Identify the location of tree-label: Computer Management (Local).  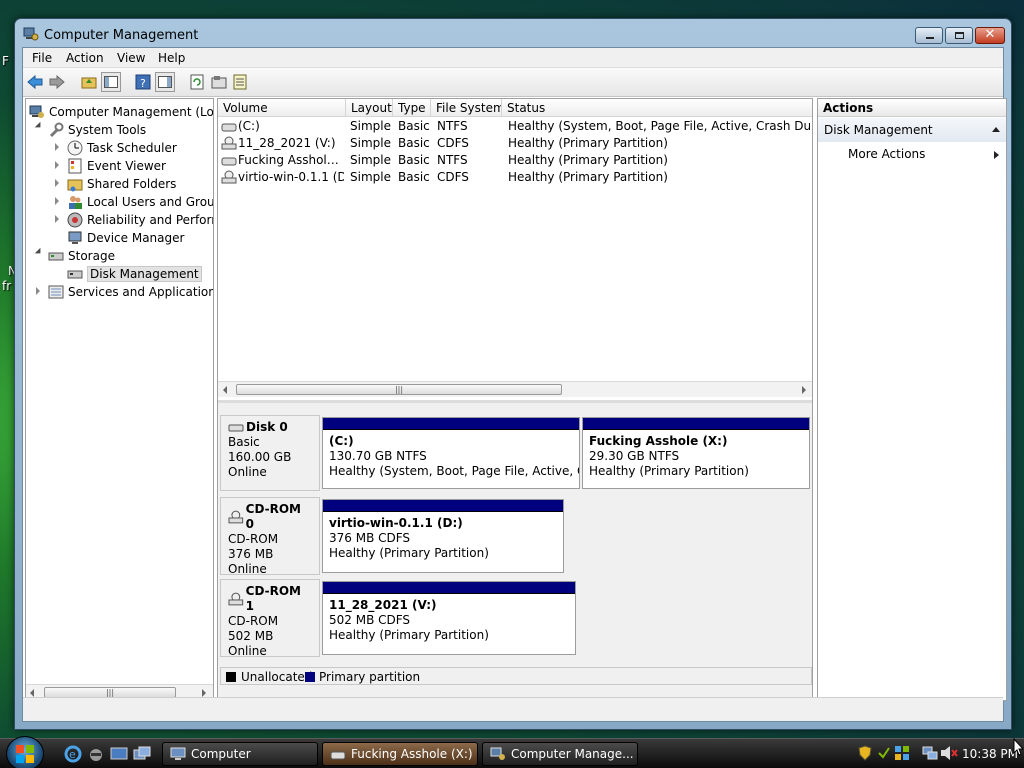
(131, 112).